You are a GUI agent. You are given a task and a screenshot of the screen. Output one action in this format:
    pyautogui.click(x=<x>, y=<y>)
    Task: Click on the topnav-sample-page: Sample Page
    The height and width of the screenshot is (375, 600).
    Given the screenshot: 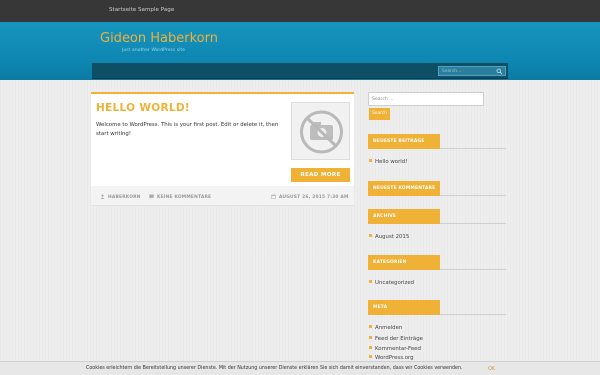 What is the action you would take?
    pyautogui.click(x=156, y=10)
    